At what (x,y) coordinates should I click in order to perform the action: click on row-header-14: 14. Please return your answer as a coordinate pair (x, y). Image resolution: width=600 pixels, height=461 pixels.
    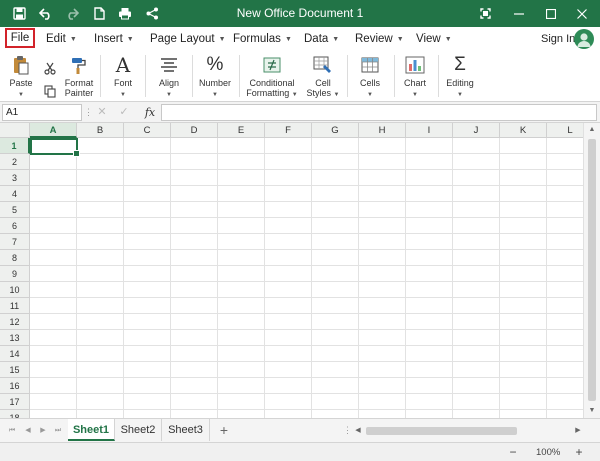
    Looking at the image, I should click on (15, 354).